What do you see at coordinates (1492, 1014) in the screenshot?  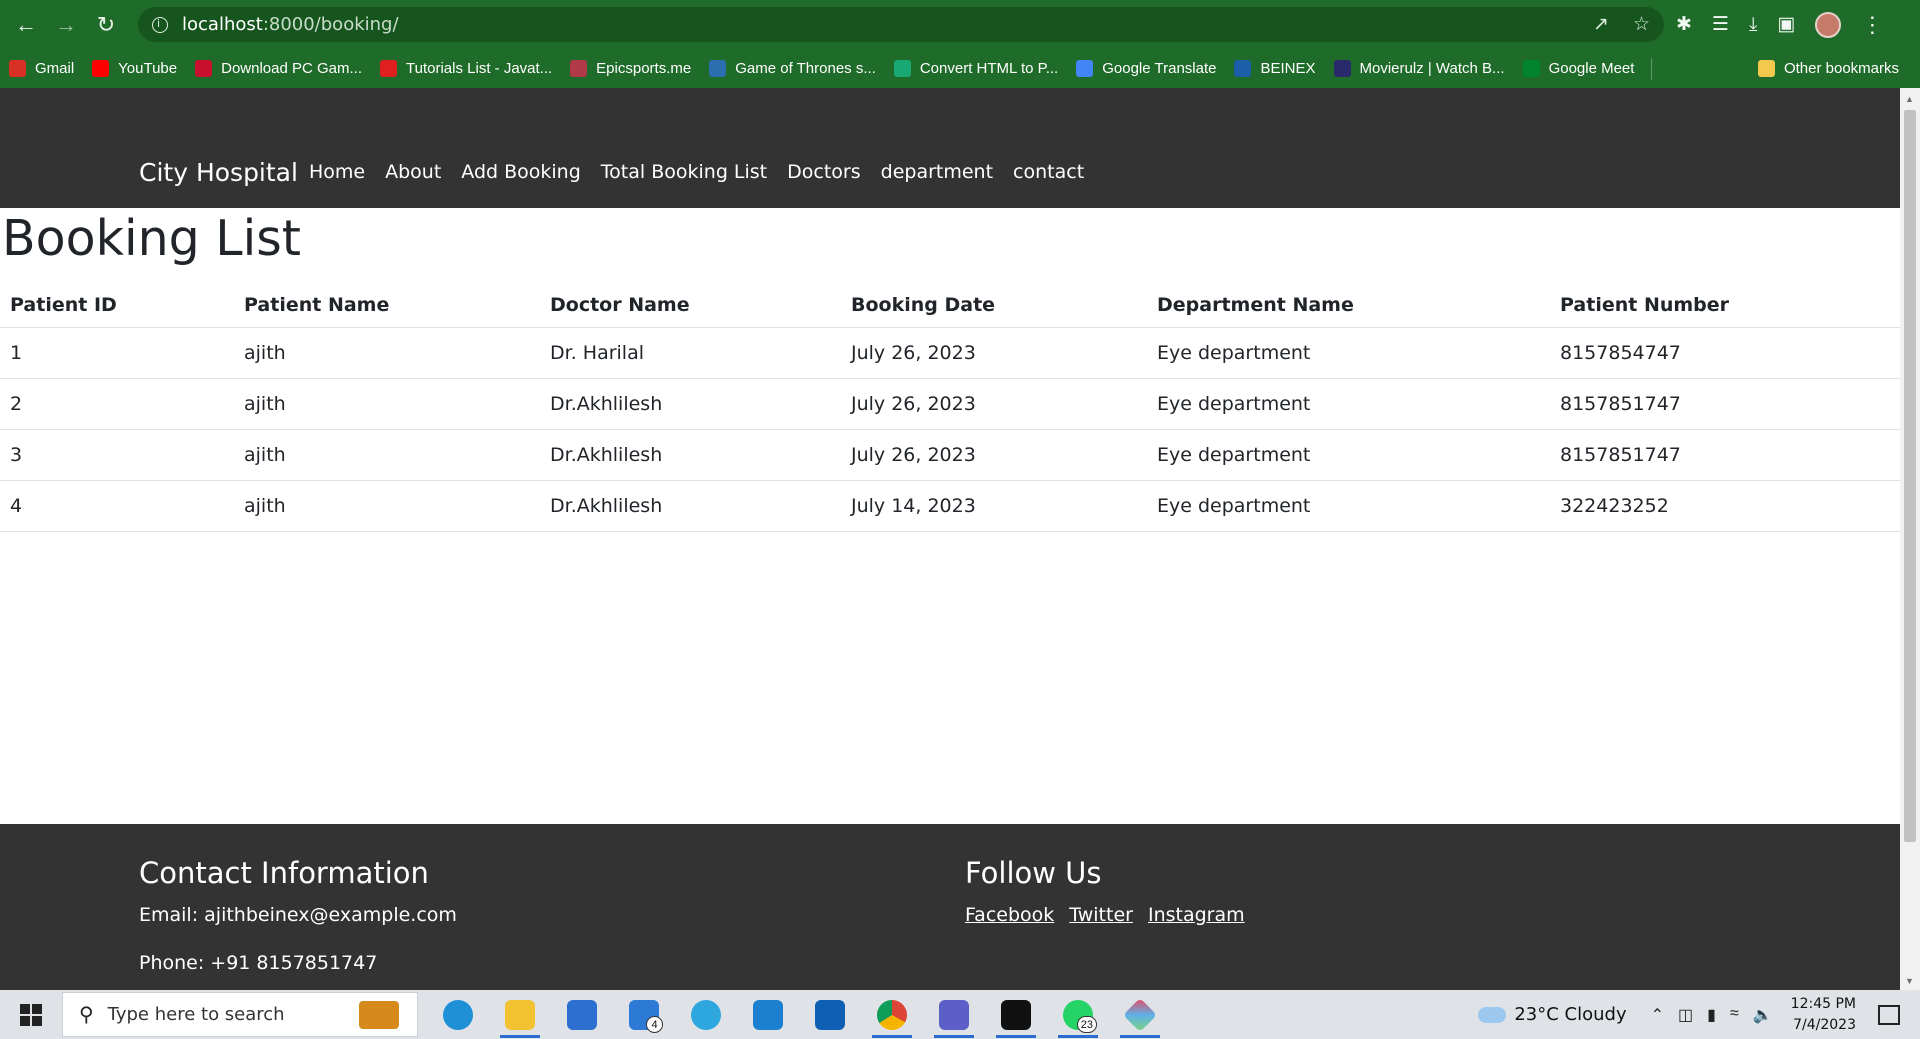 I see `cloud-icon` at bounding box center [1492, 1014].